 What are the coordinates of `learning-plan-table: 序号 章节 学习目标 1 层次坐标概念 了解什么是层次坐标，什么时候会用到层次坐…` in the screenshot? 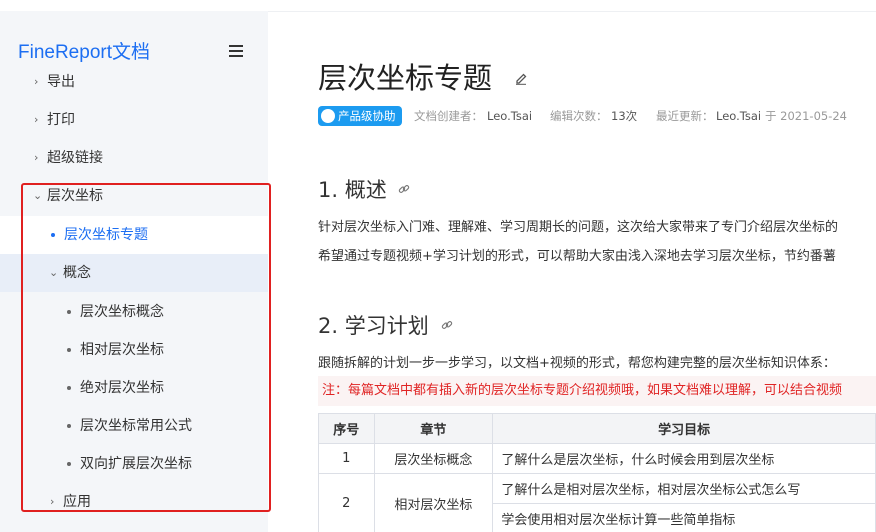 It's located at (597, 472).